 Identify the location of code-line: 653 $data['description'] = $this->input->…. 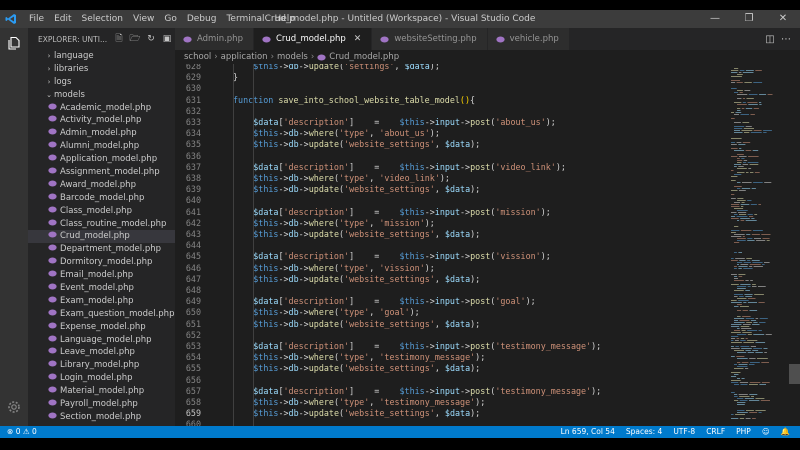
(451, 346).